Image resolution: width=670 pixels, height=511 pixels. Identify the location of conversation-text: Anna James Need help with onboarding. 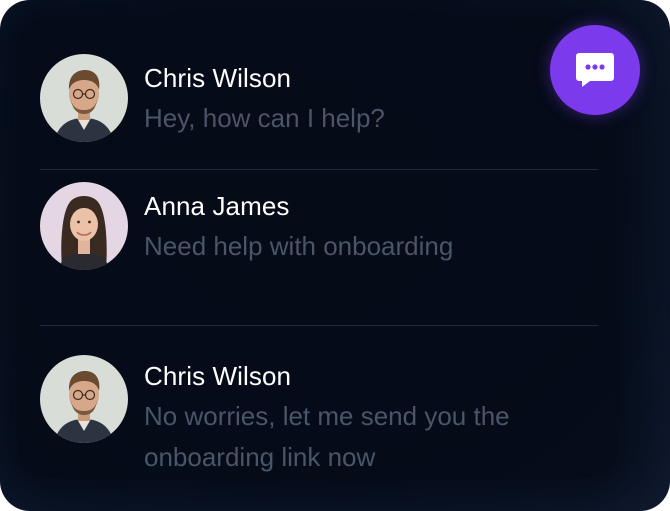
(364, 226).